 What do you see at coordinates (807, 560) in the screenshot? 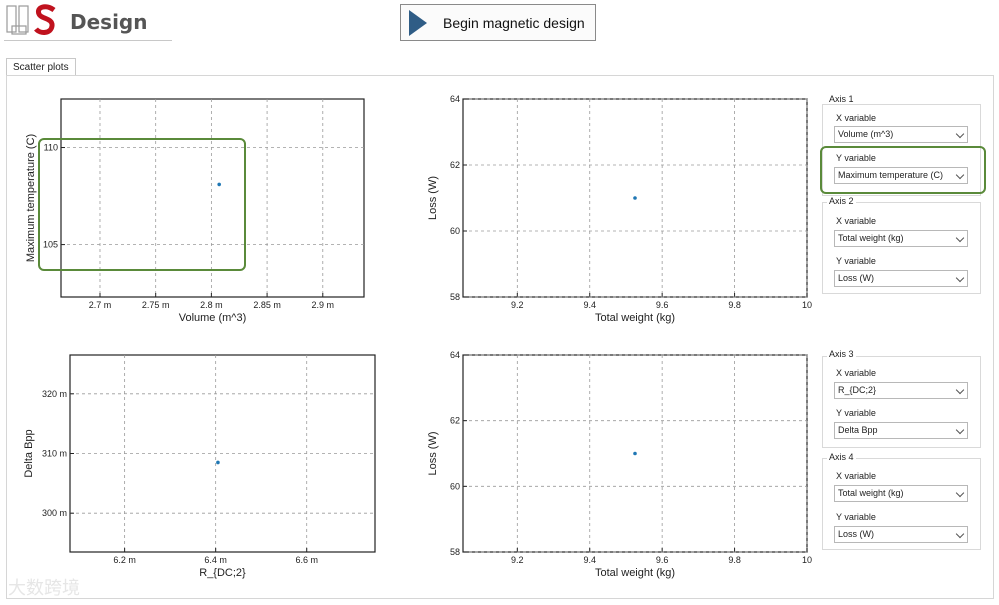
I see `plot4-xtick-label-4: 10` at bounding box center [807, 560].